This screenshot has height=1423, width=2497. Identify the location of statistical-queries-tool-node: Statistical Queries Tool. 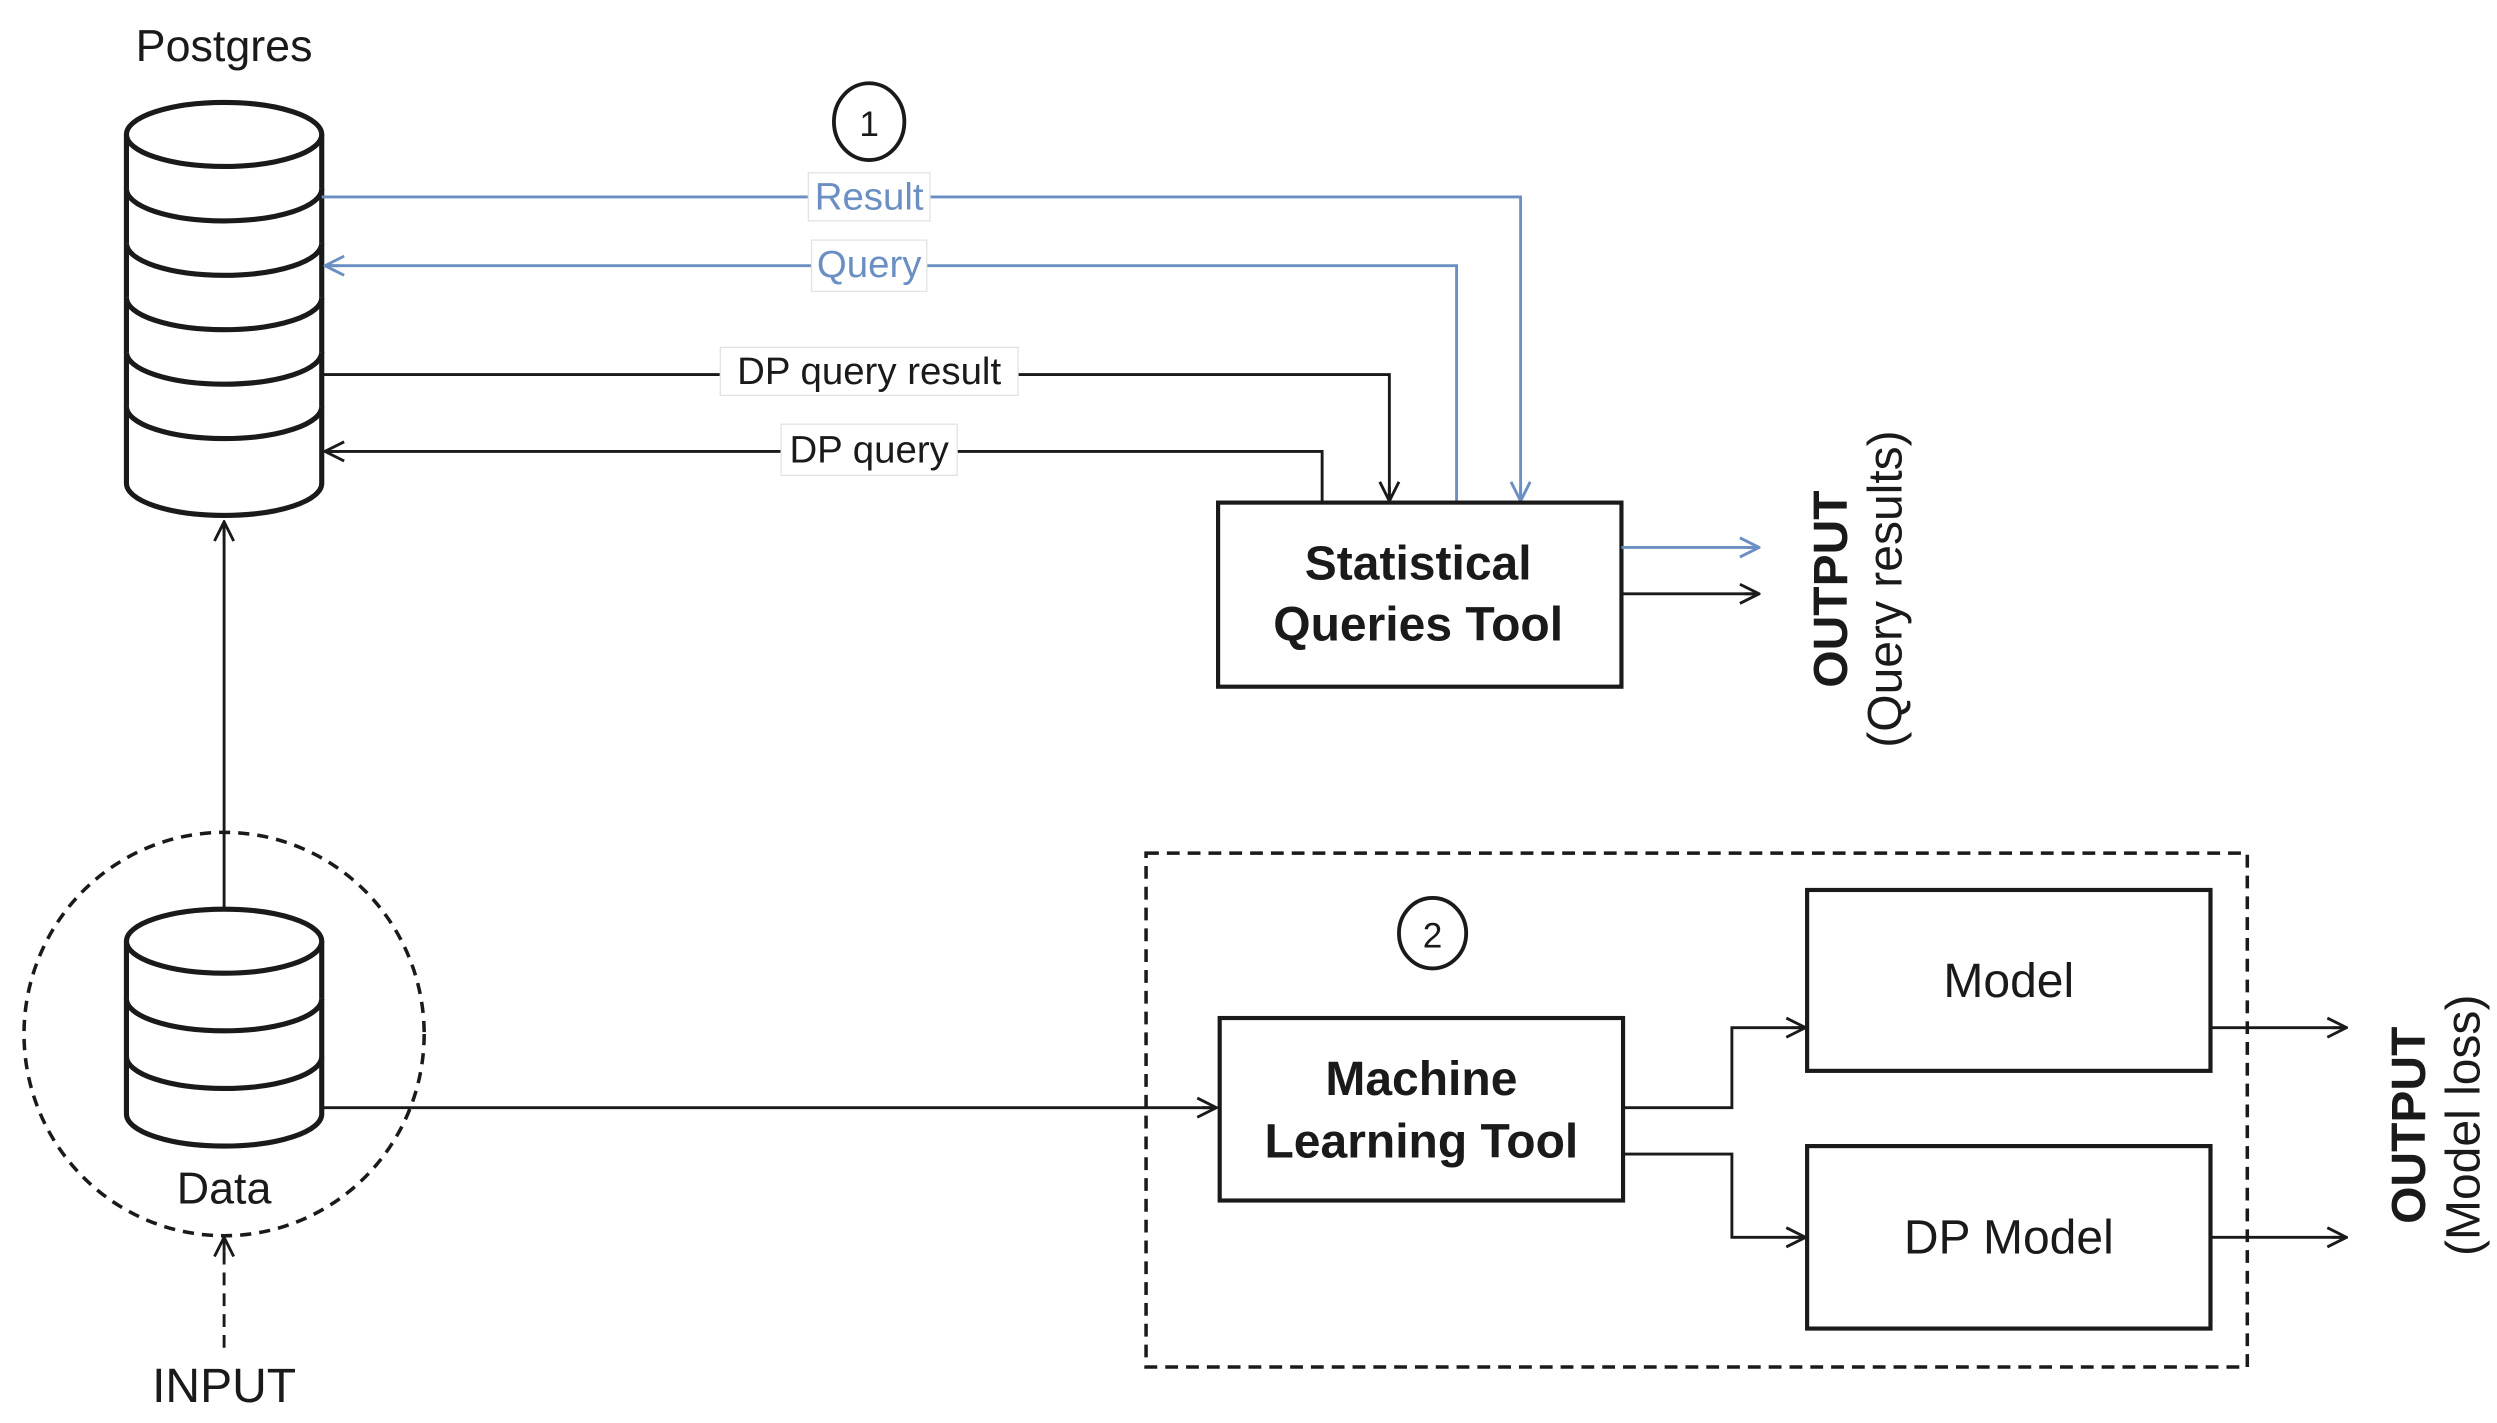
(1420, 594).